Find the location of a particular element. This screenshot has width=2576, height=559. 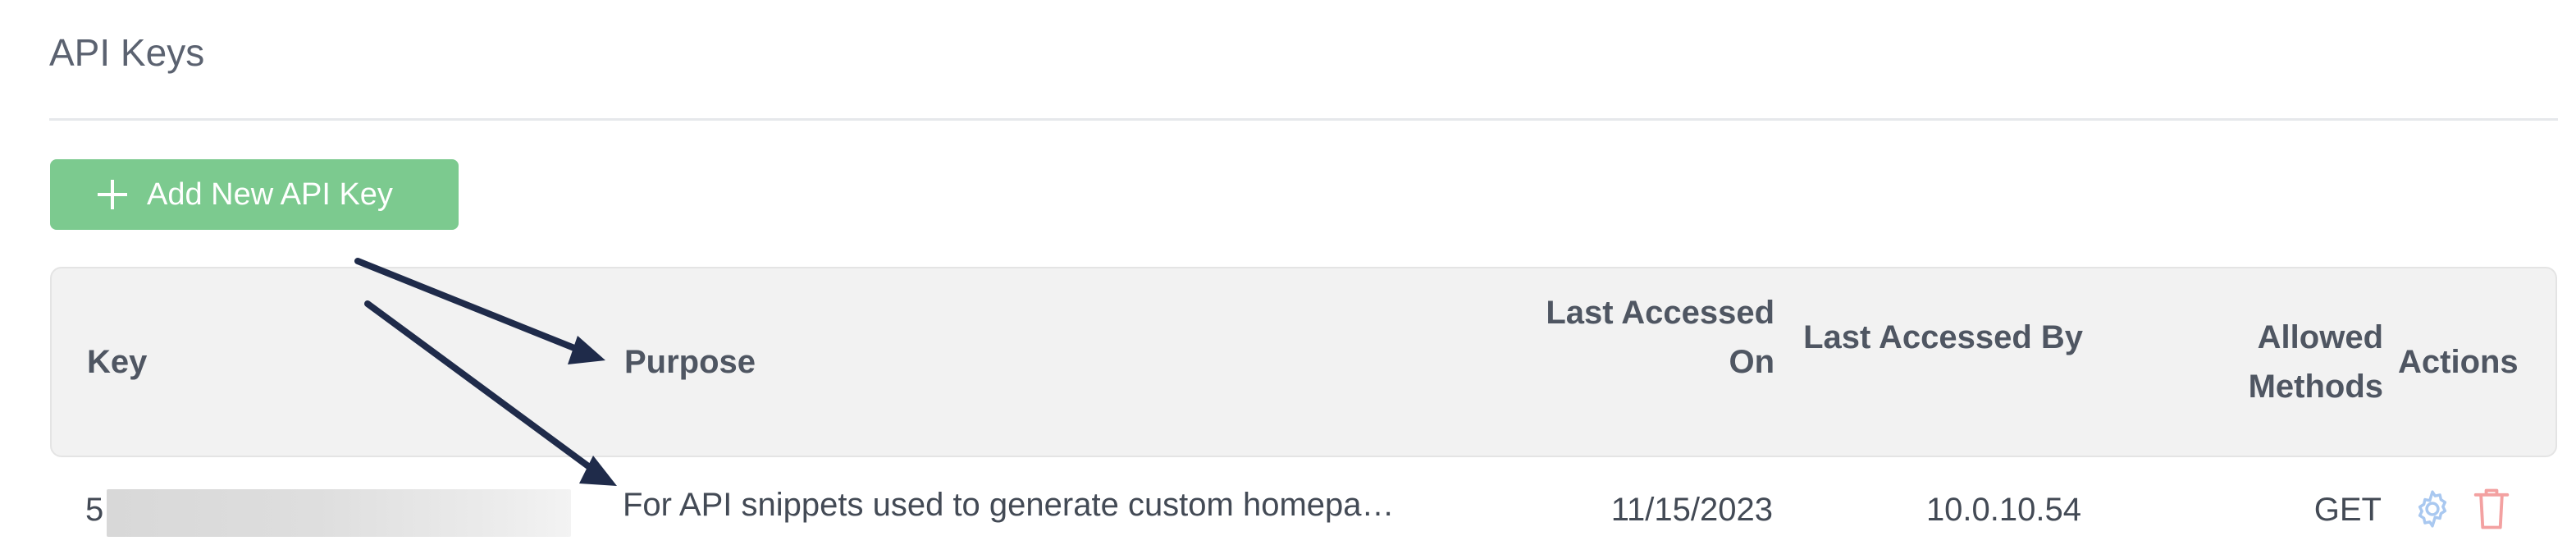

add-new-api-key-label: Add New API Key is located at coordinates (270, 194).